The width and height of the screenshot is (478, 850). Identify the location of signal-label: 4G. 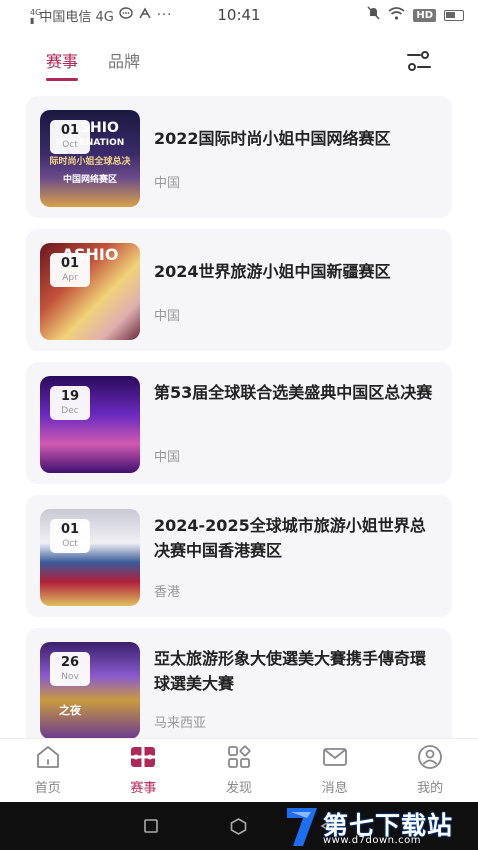
(36, 12).